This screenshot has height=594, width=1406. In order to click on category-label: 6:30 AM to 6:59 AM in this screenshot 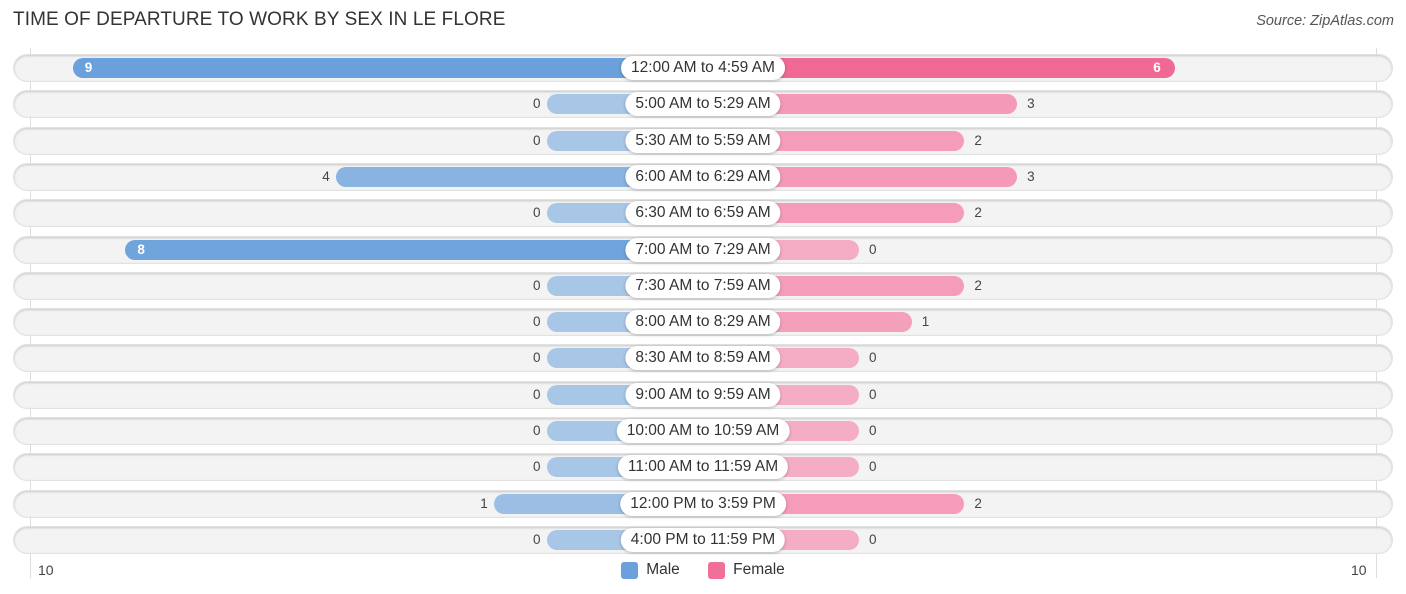, I will do `click(703, 213)`.